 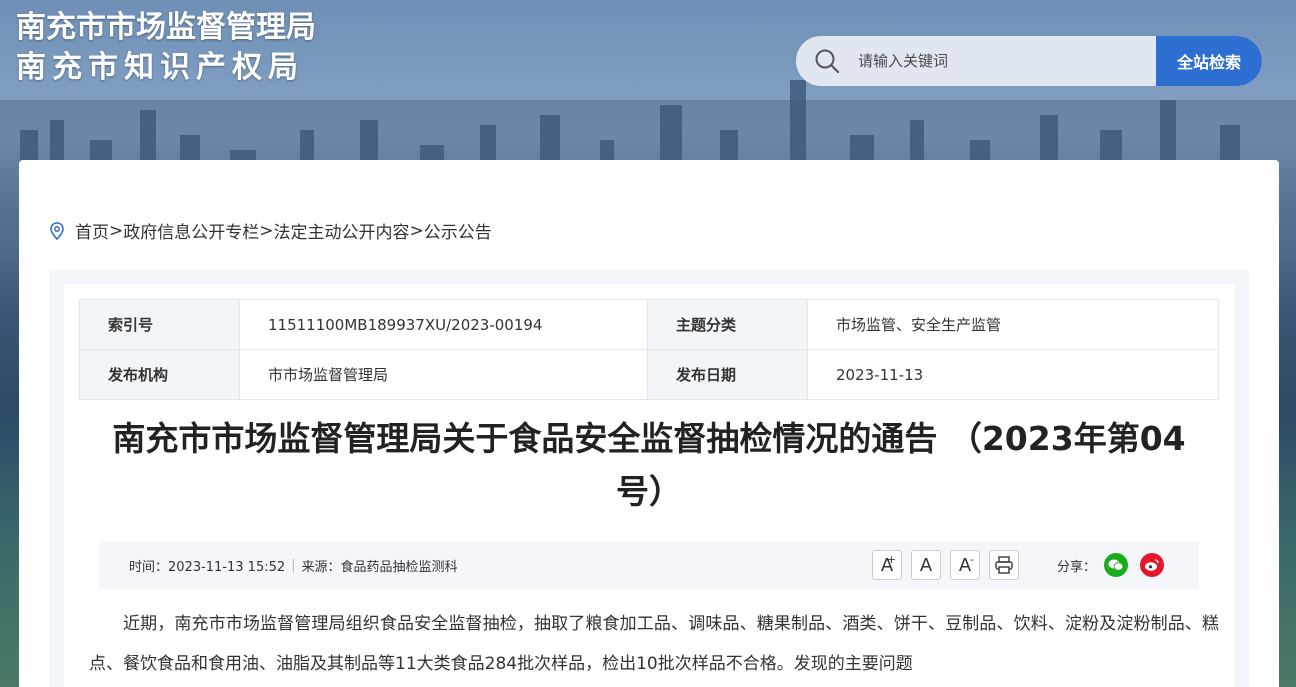 What do you see at coordinates (342, 230) in the screenshot?
I see `breadcrumb-statutory: 法定主动公开内容` at bounding box center [342, 230].